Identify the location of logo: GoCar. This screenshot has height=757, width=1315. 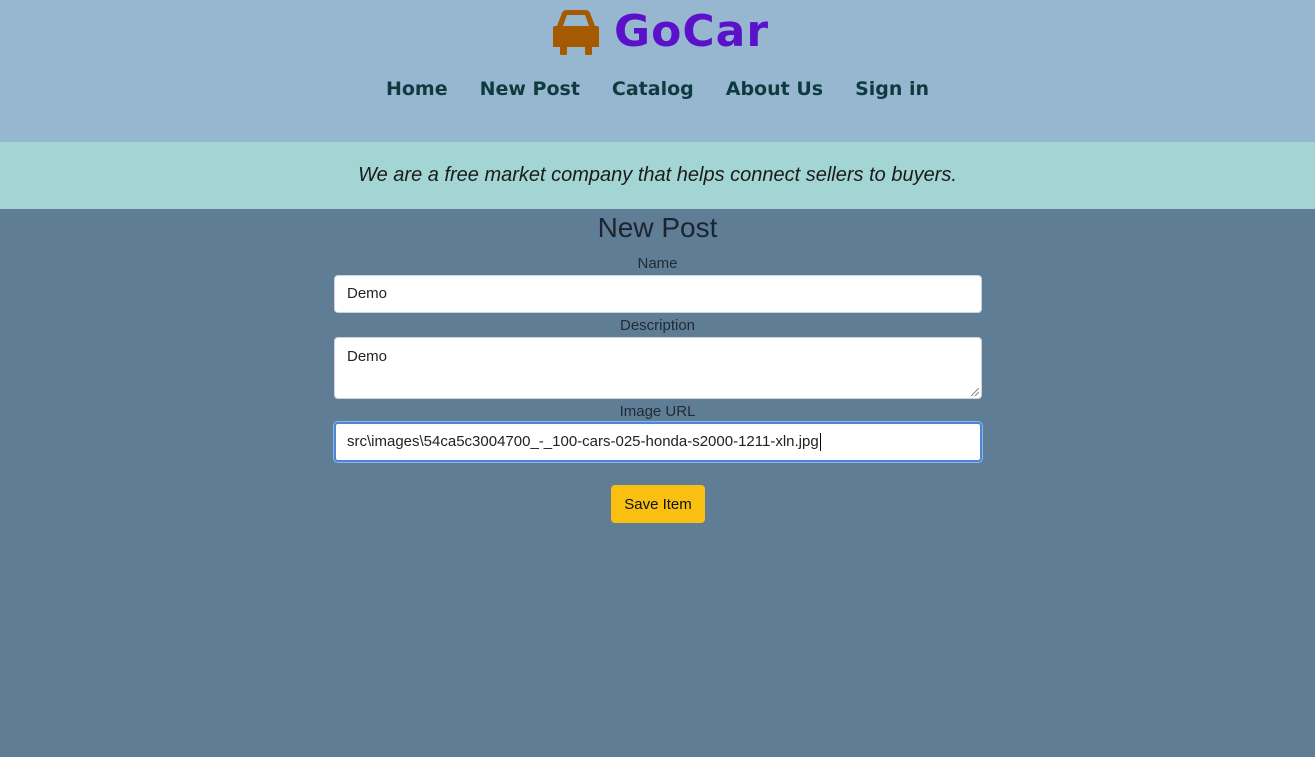
(660, 32).